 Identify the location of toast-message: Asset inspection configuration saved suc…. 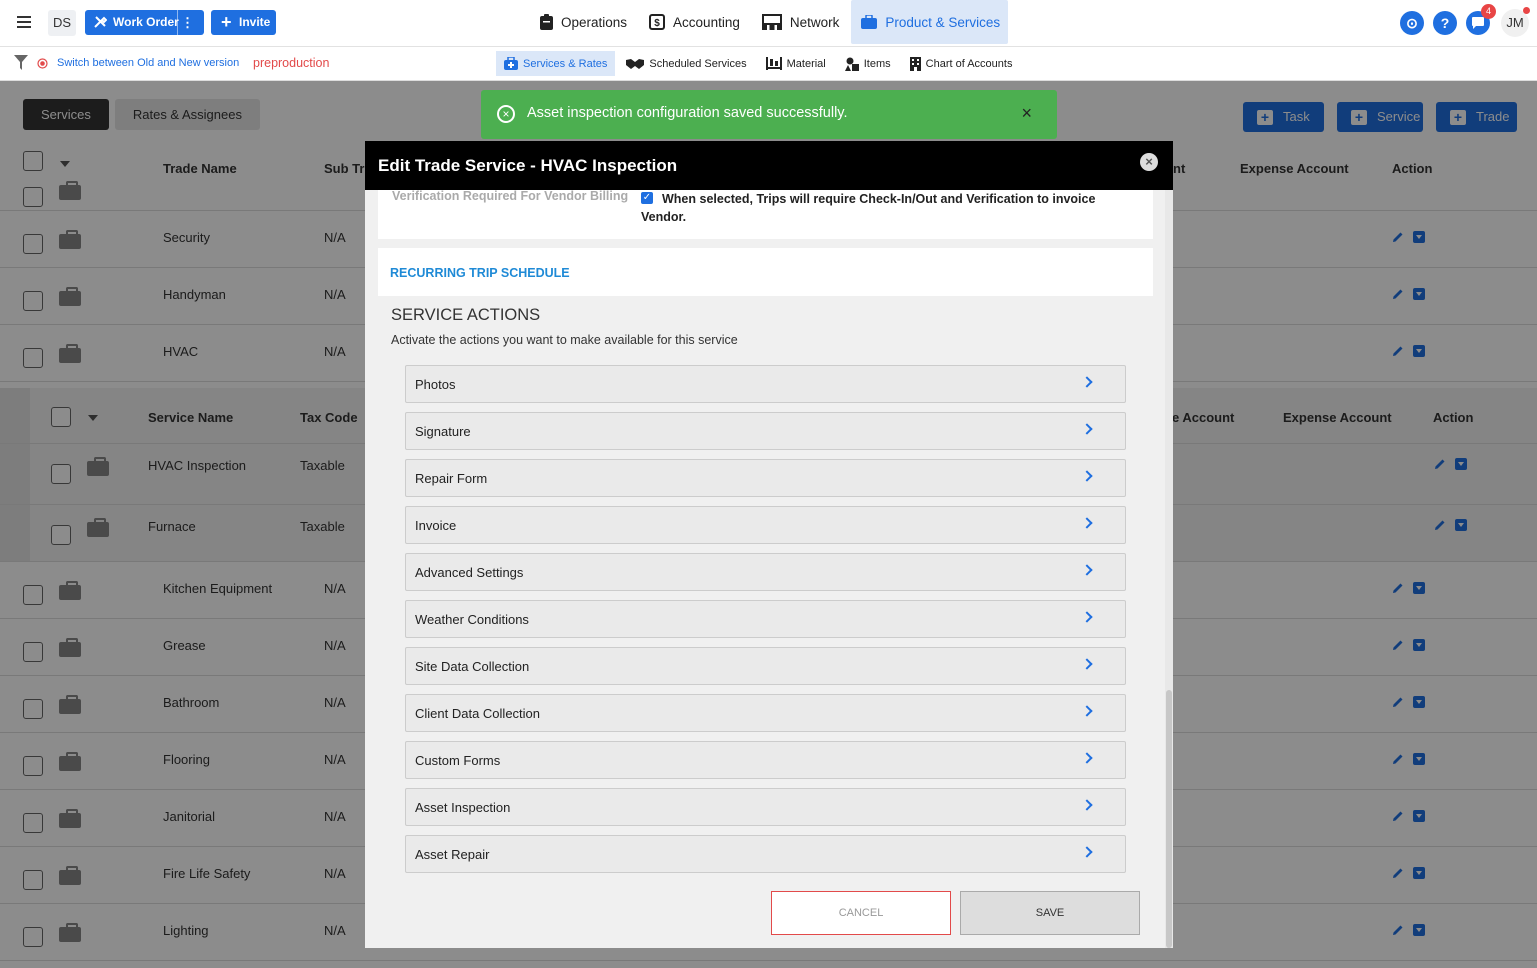
(687, 113).